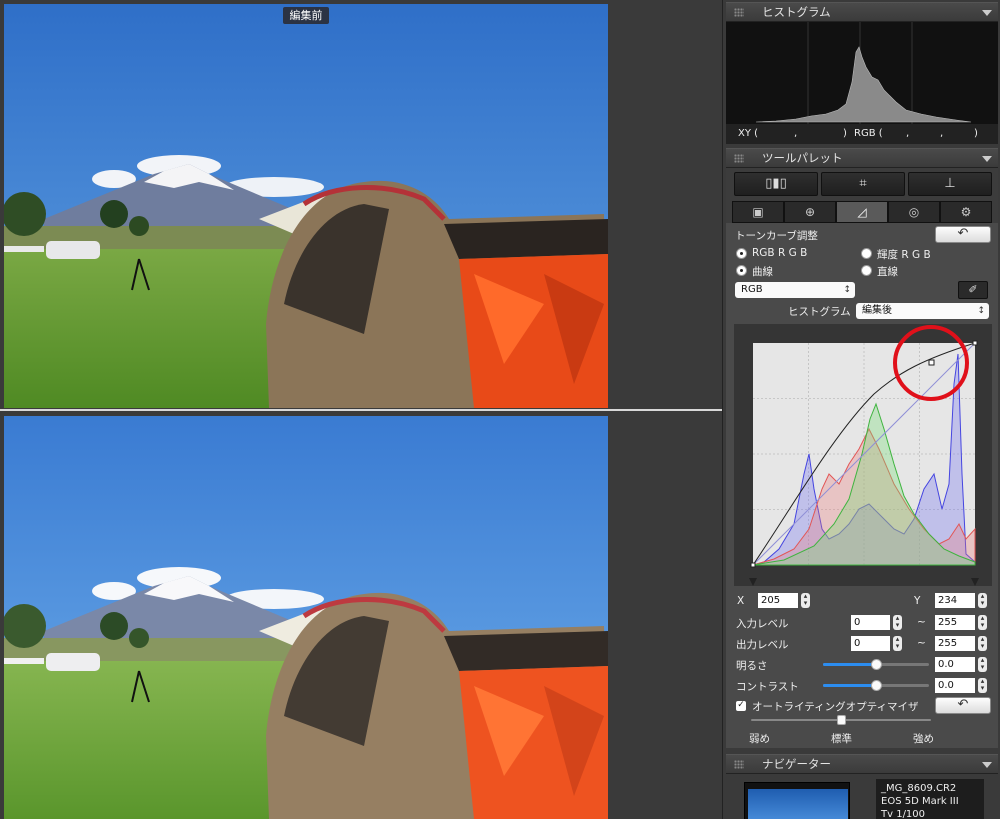 This screenshot has width=1000, height=819. What do you see at coordinates (914, 212) in the screenshot?
I see `tab-color: ◎` at bounding box center [914, 212].